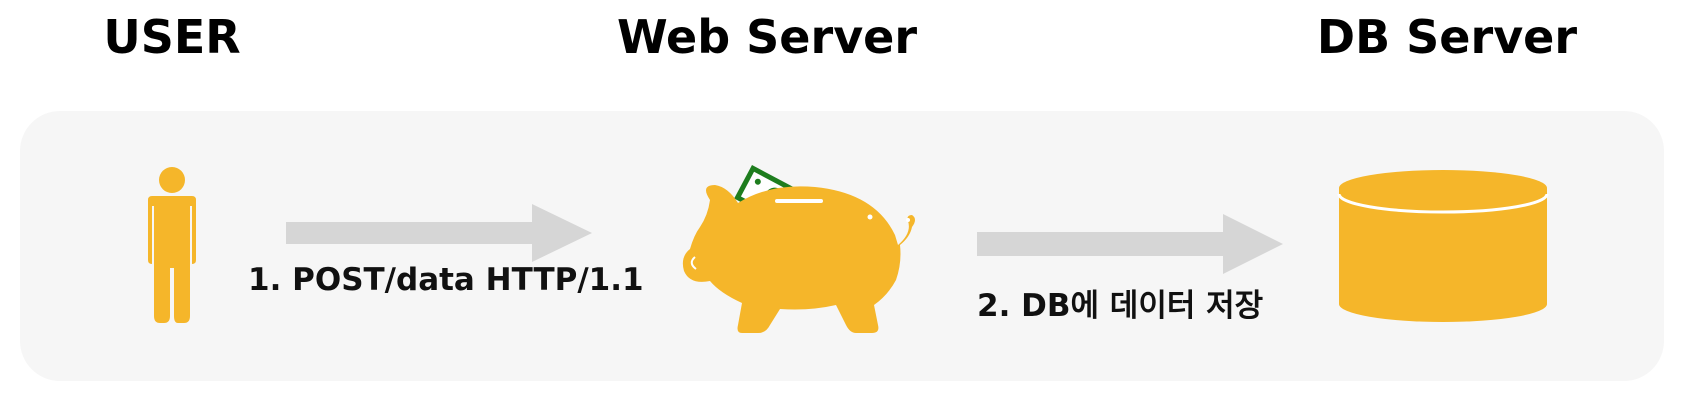 This screenshot has width=1688, height=416. What do you see at coordinates (798, 249) in the screenshot?
I see `piggy-bank-icon` at bounding box center [798, 249].